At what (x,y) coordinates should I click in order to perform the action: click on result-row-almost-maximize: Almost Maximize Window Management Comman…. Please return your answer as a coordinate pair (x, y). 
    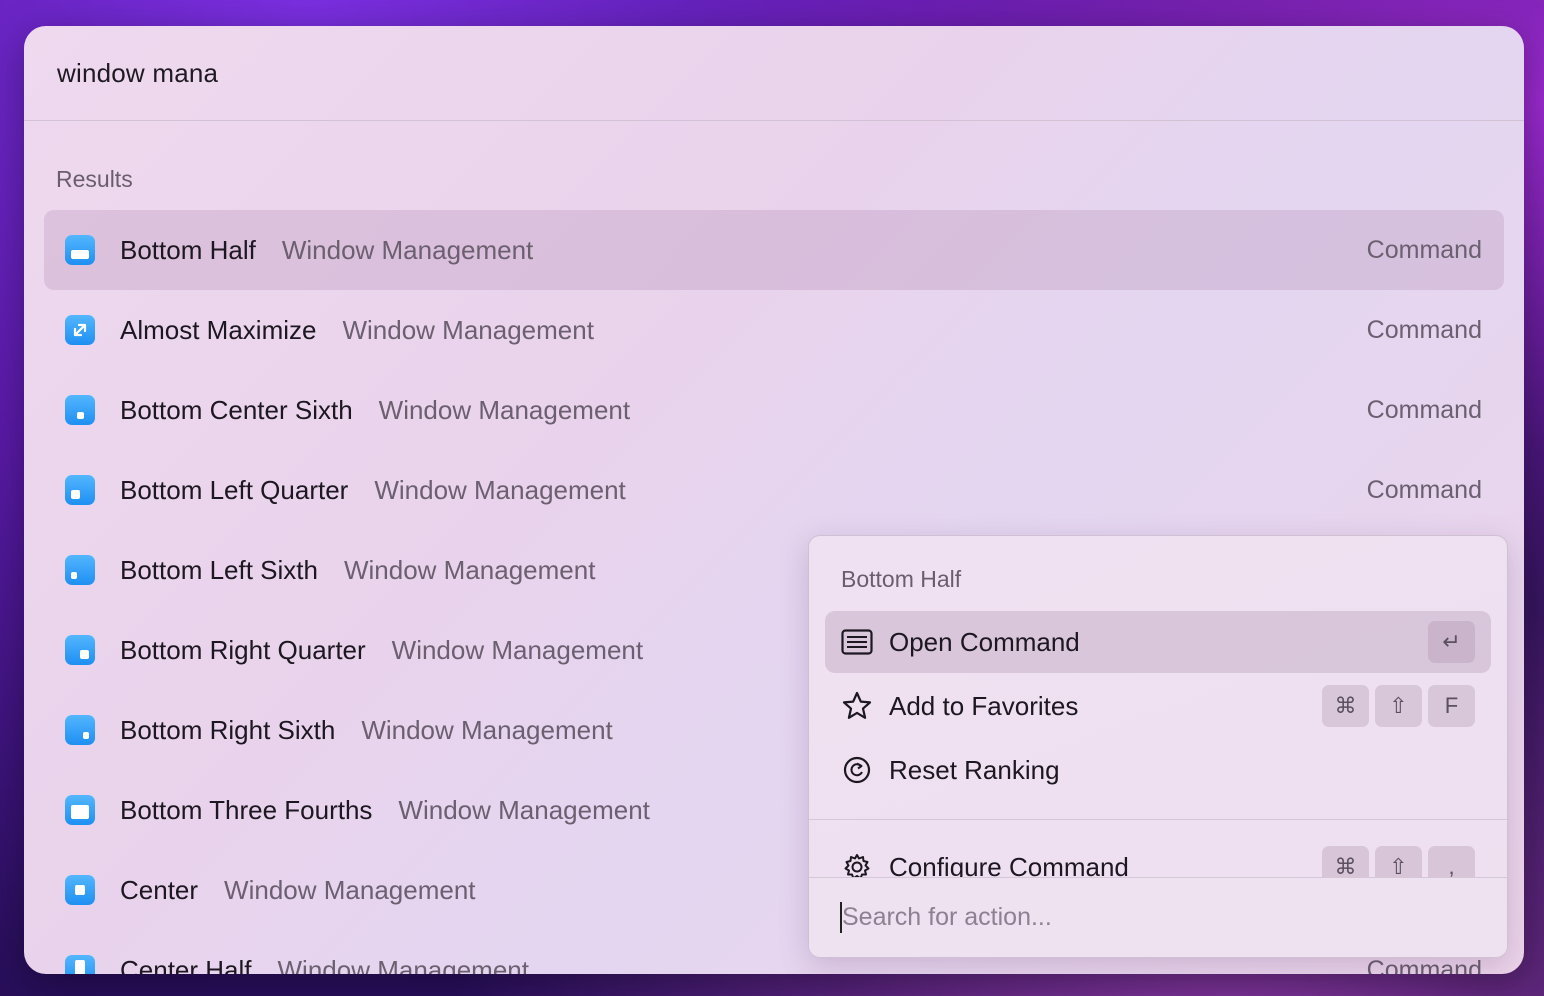
    Looking at the image, I should click on (774, 330).